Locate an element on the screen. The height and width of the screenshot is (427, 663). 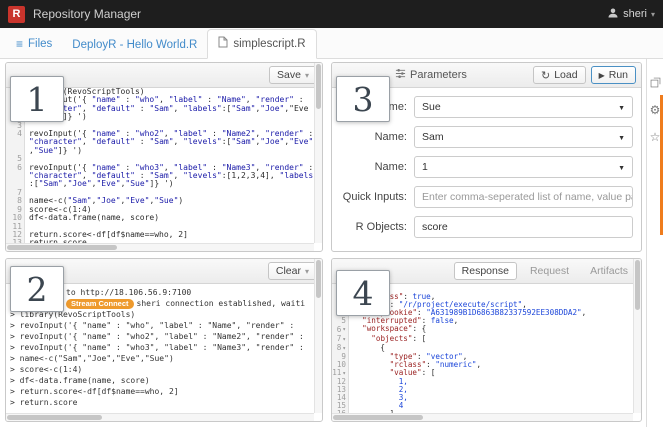
app-header: R Repository Manager sheri is located at coordinates (331, 14).